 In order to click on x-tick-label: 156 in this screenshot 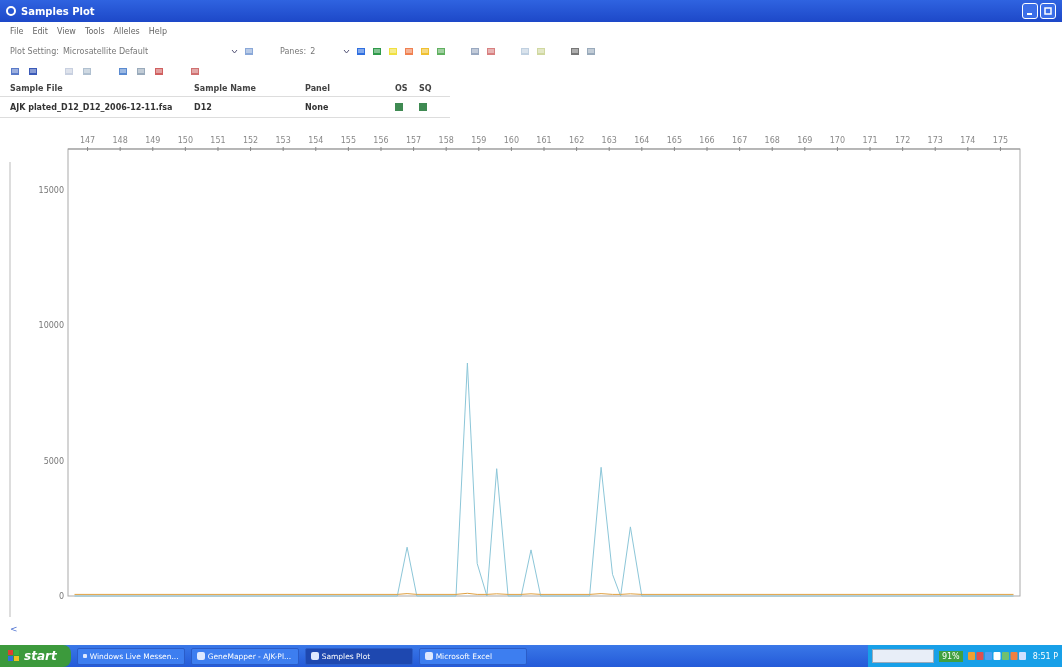, I will do `click(381, 140)`.